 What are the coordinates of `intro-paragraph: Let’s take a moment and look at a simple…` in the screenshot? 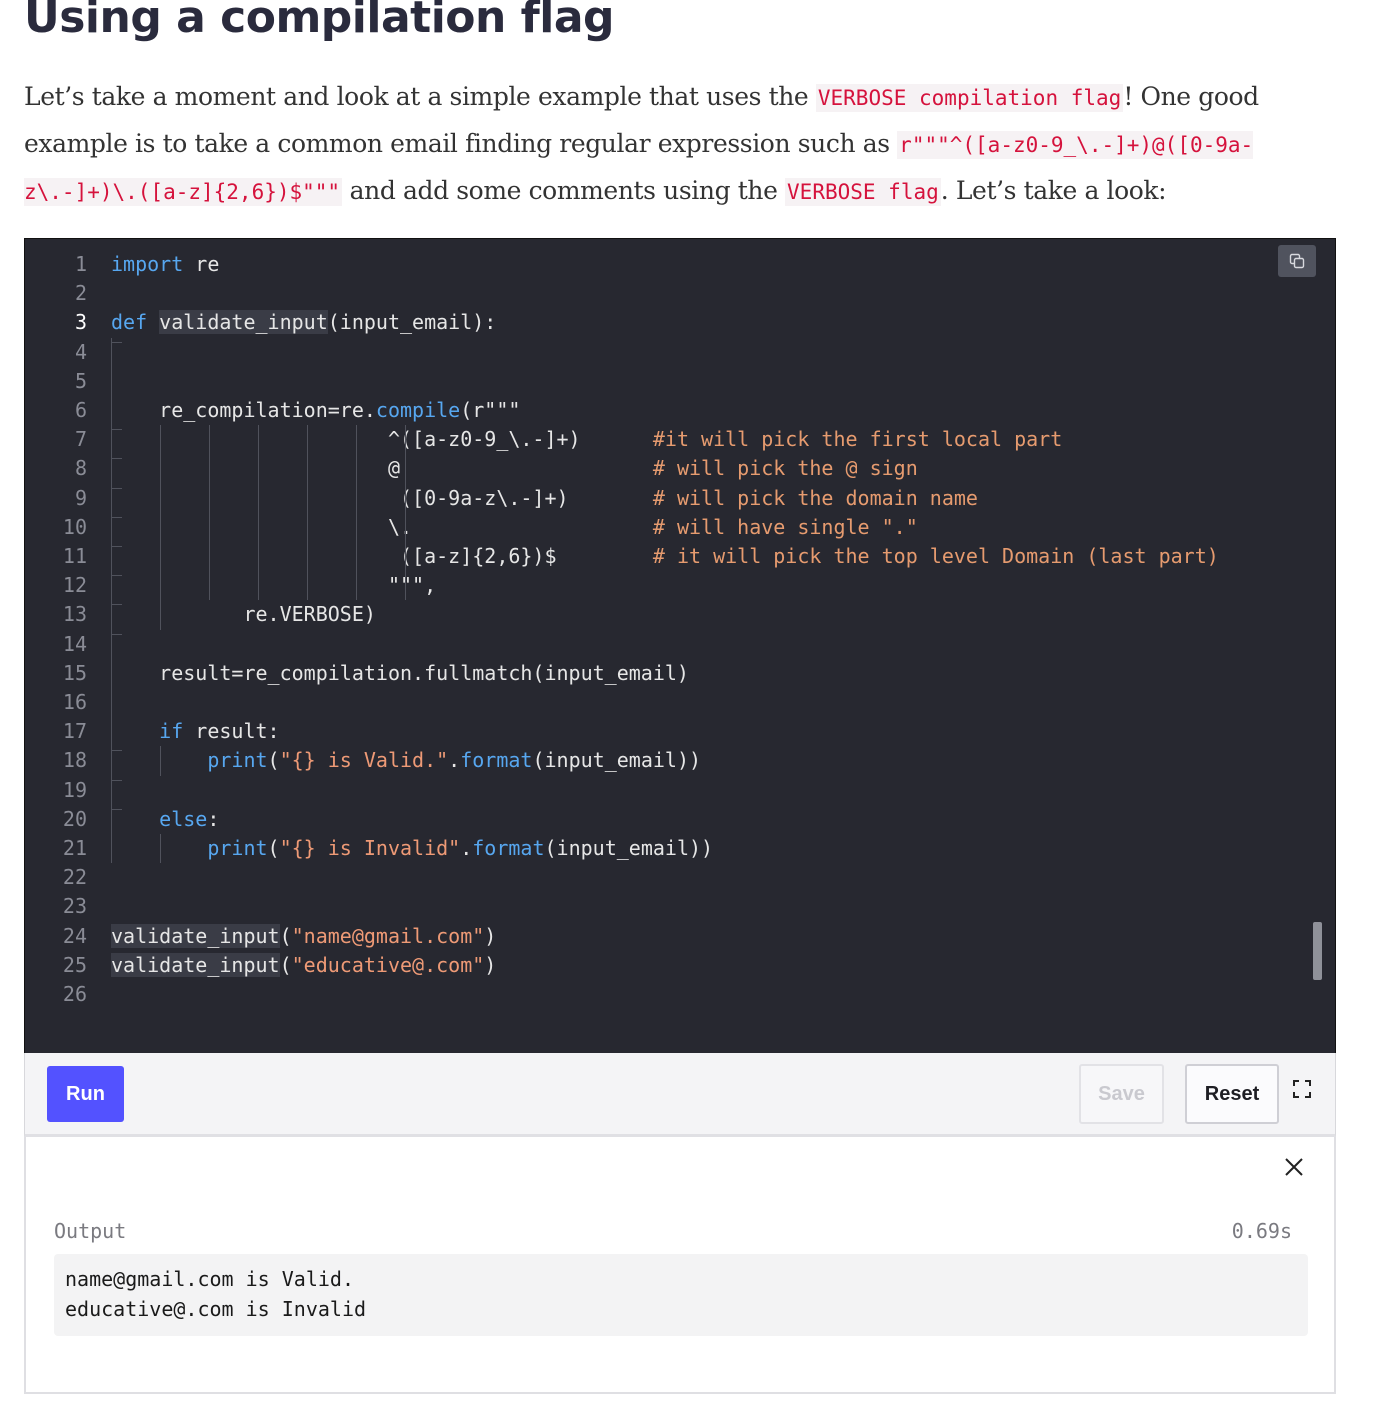 It's located at (694, 144).